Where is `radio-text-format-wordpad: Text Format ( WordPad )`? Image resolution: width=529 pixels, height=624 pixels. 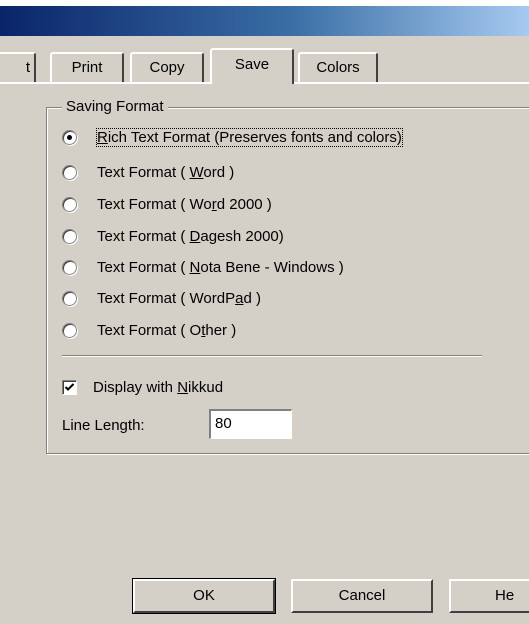
radio-text-format-wordpad: Text Format ( WordPad ) is located at coordinates (161, 298).